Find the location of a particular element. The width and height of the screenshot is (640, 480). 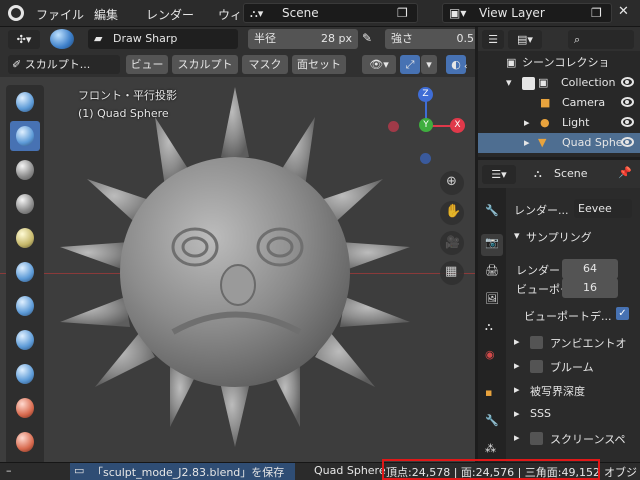

tab-object-icon: ▪ is located at coordinates (492, 395).